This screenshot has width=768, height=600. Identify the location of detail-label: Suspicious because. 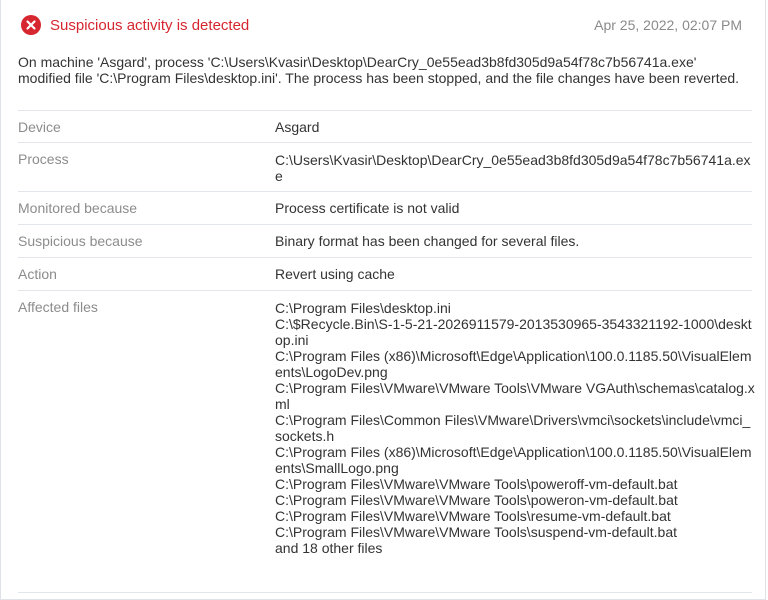
(80, 241).